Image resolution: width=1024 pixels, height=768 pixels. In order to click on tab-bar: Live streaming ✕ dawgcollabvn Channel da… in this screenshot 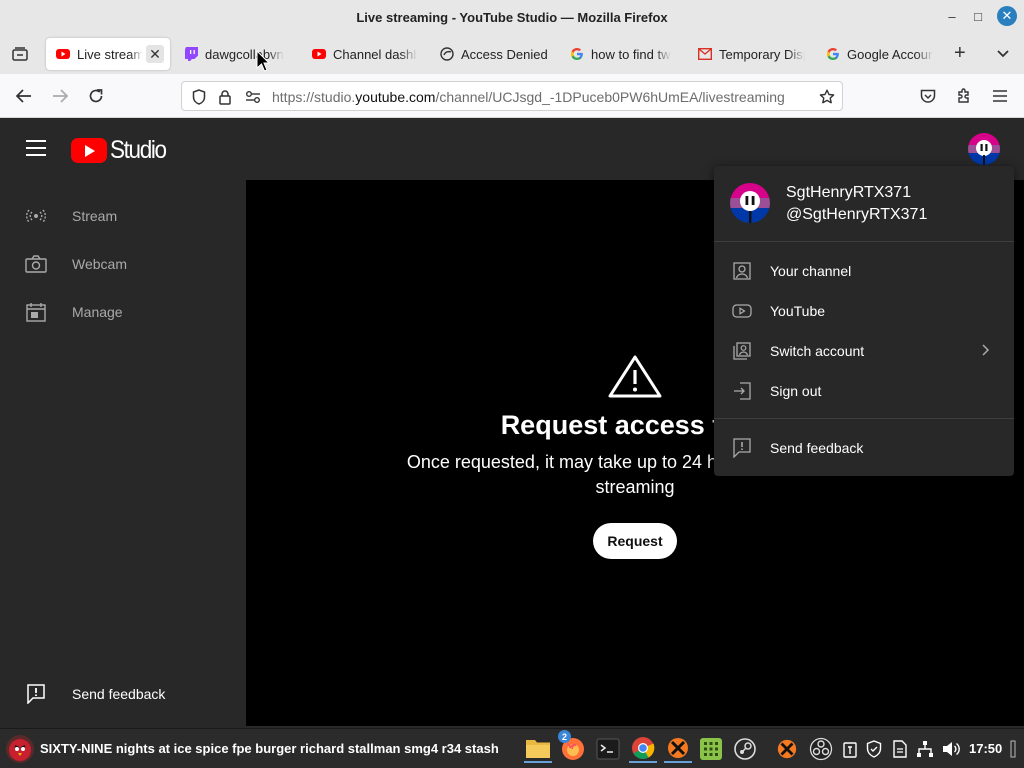, I will do `click(512, 54)`.